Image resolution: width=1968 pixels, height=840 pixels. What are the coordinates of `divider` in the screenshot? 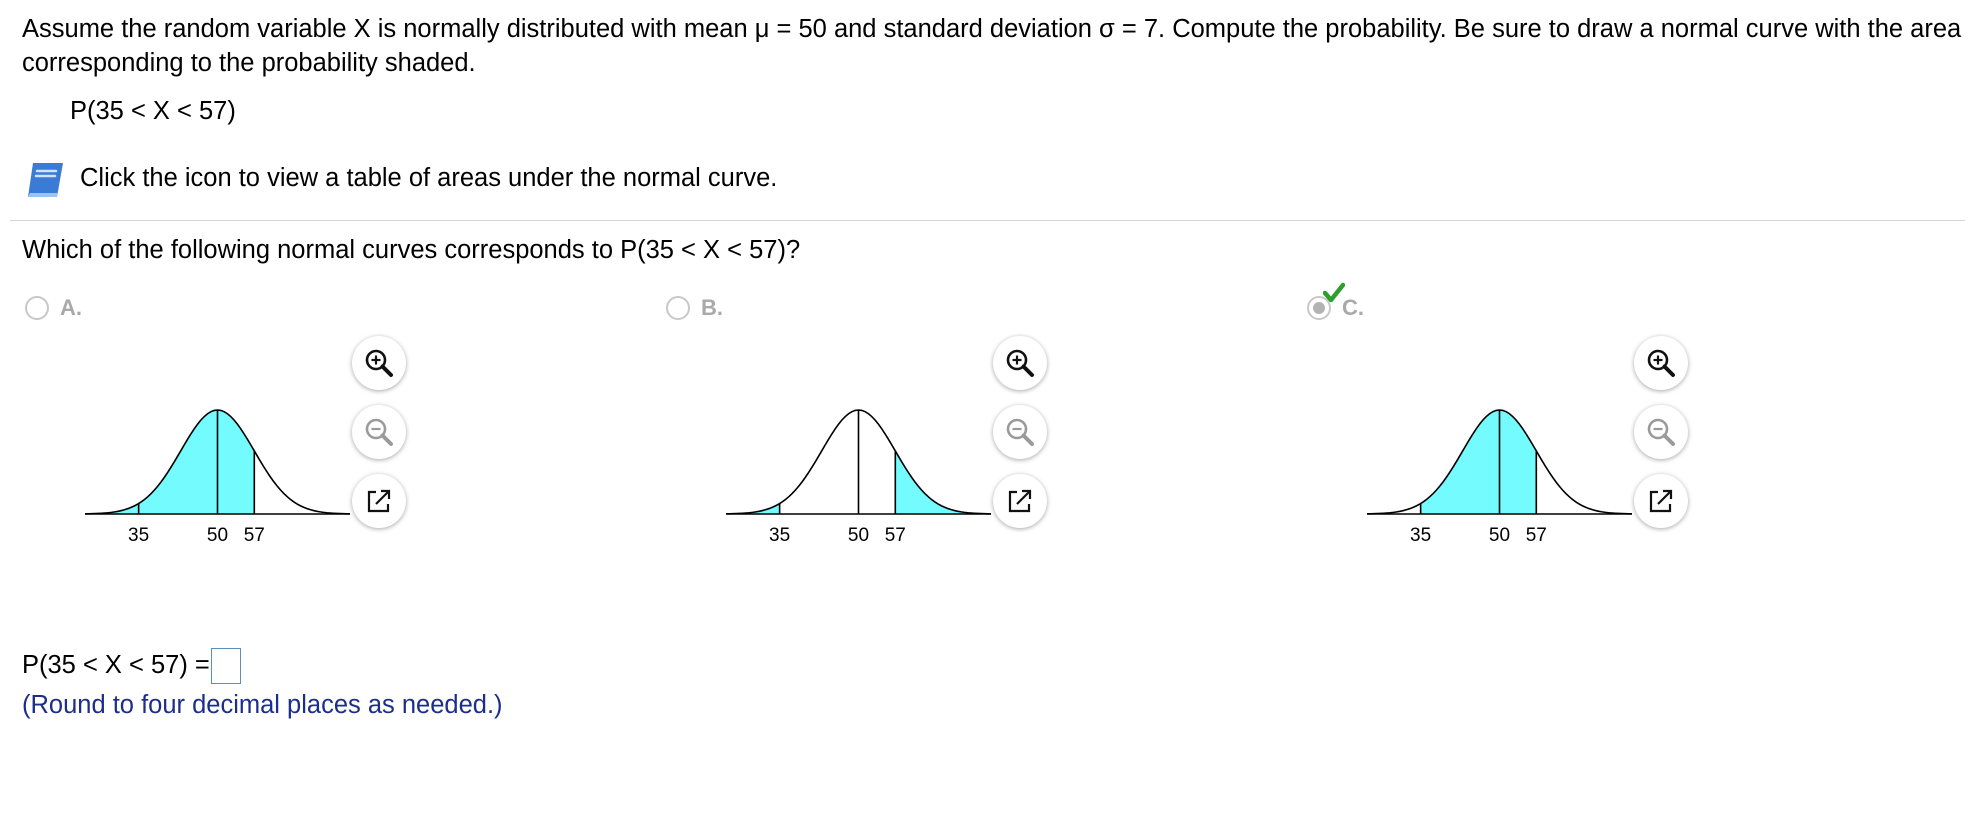 It's located at (987, 220).